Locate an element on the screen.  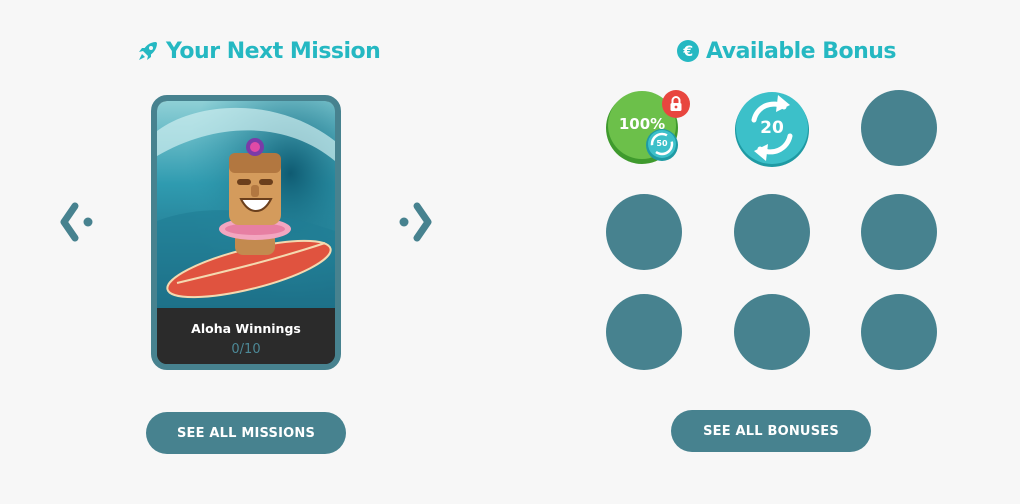
mission-card-title: Aloha Winnings is located at coordinates (246, 328).